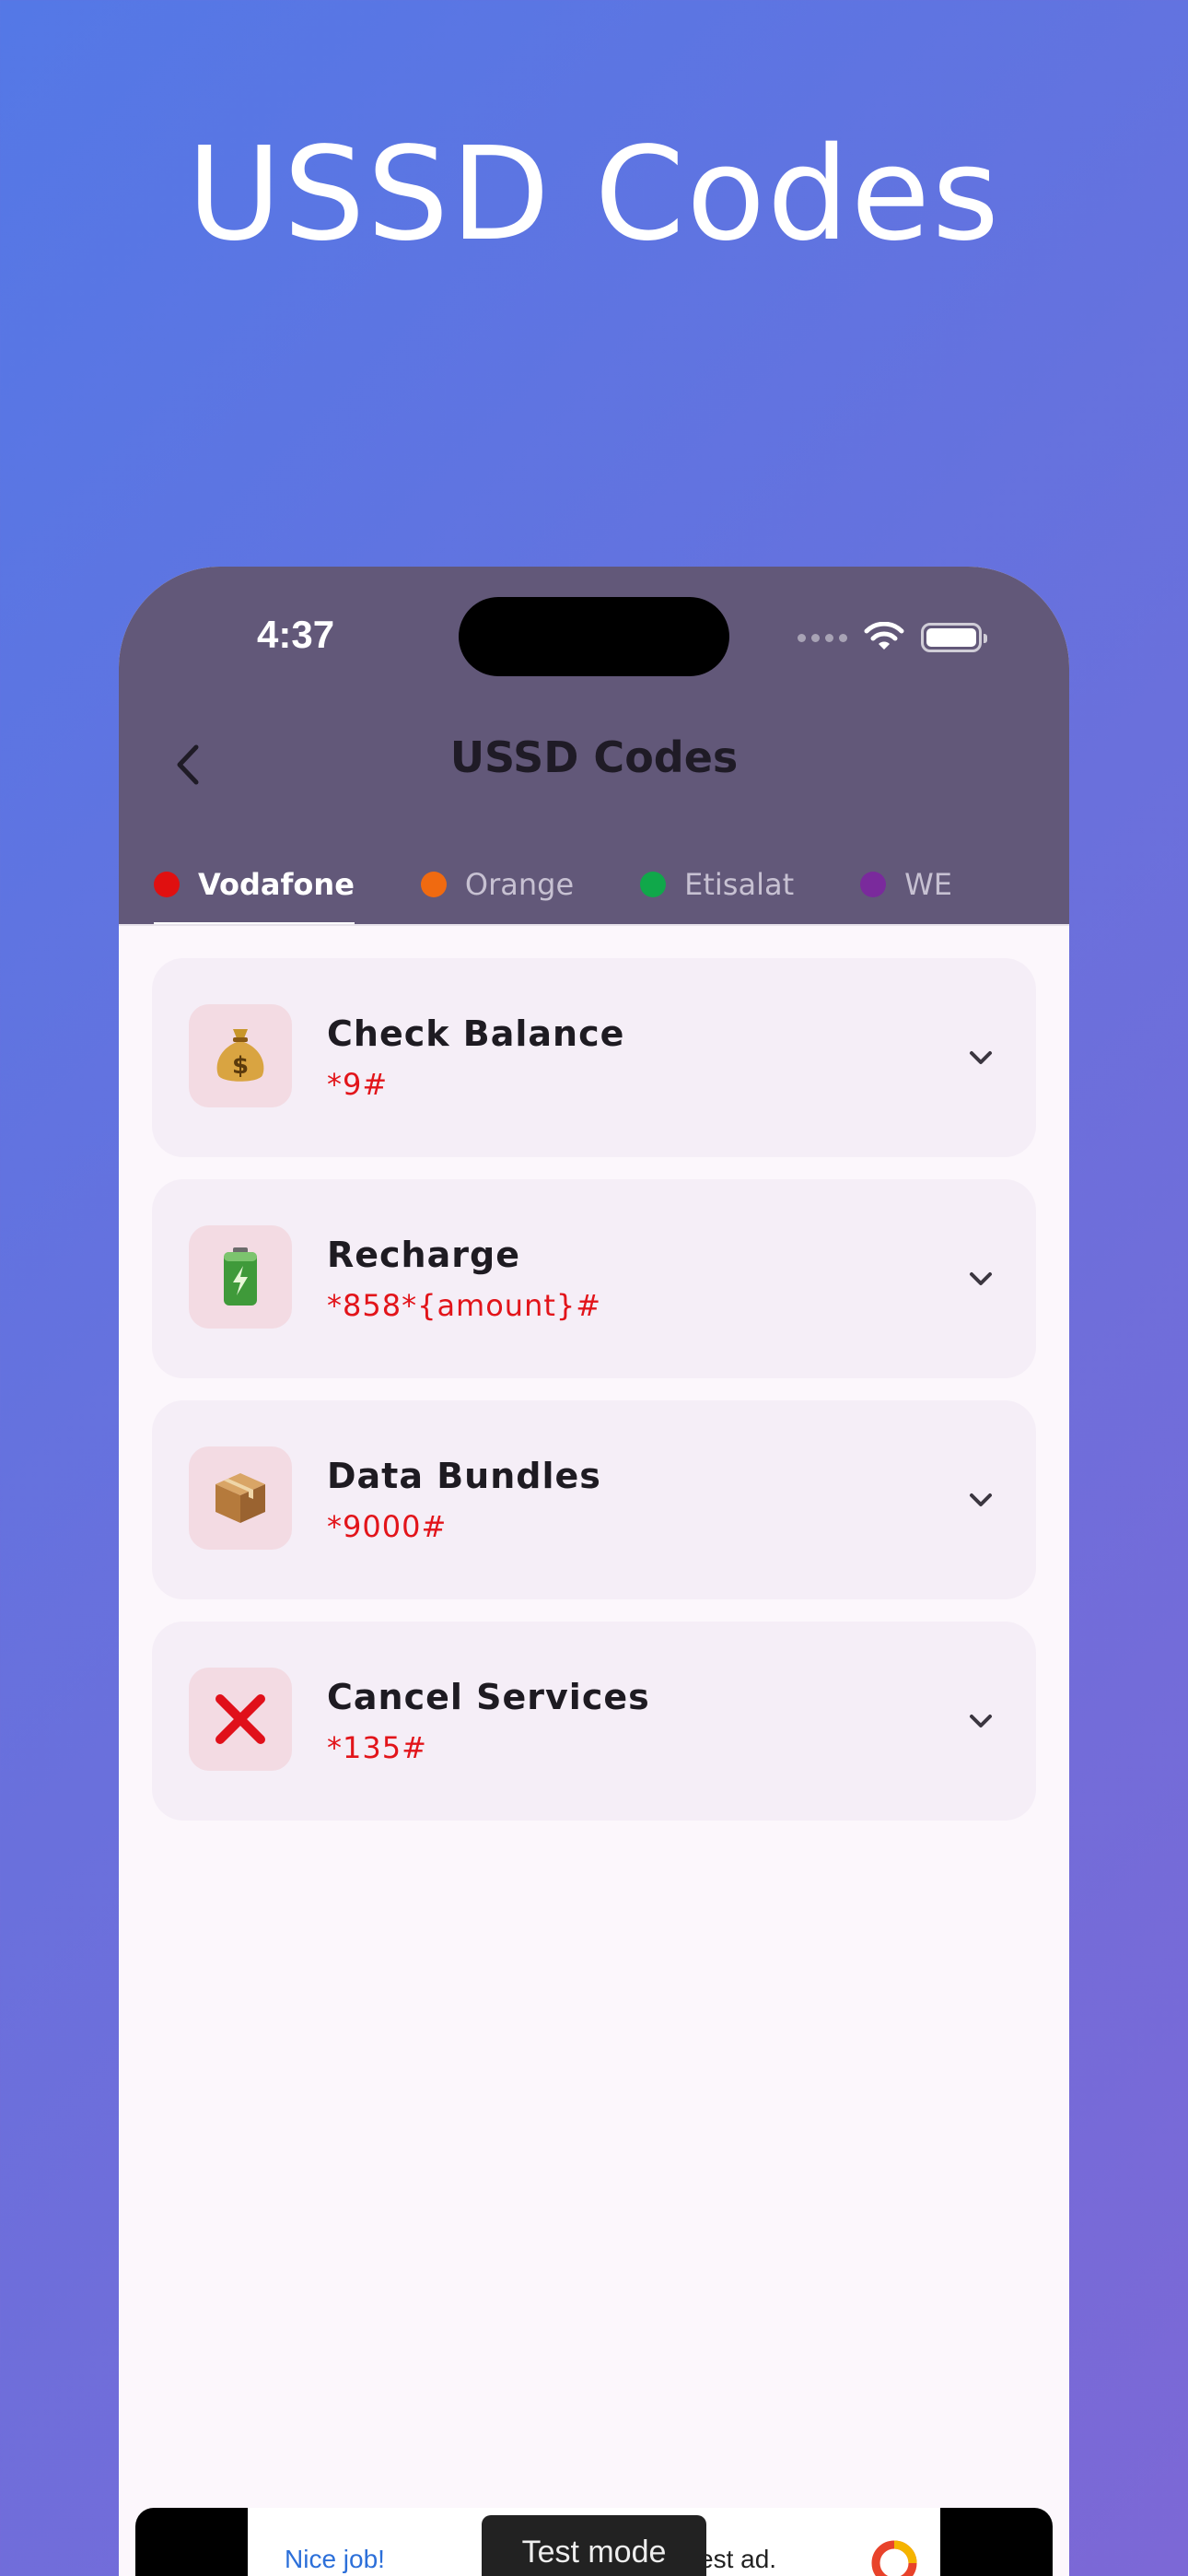  I want to click on tab-etisalat: Etisalat, so click(717, 884).